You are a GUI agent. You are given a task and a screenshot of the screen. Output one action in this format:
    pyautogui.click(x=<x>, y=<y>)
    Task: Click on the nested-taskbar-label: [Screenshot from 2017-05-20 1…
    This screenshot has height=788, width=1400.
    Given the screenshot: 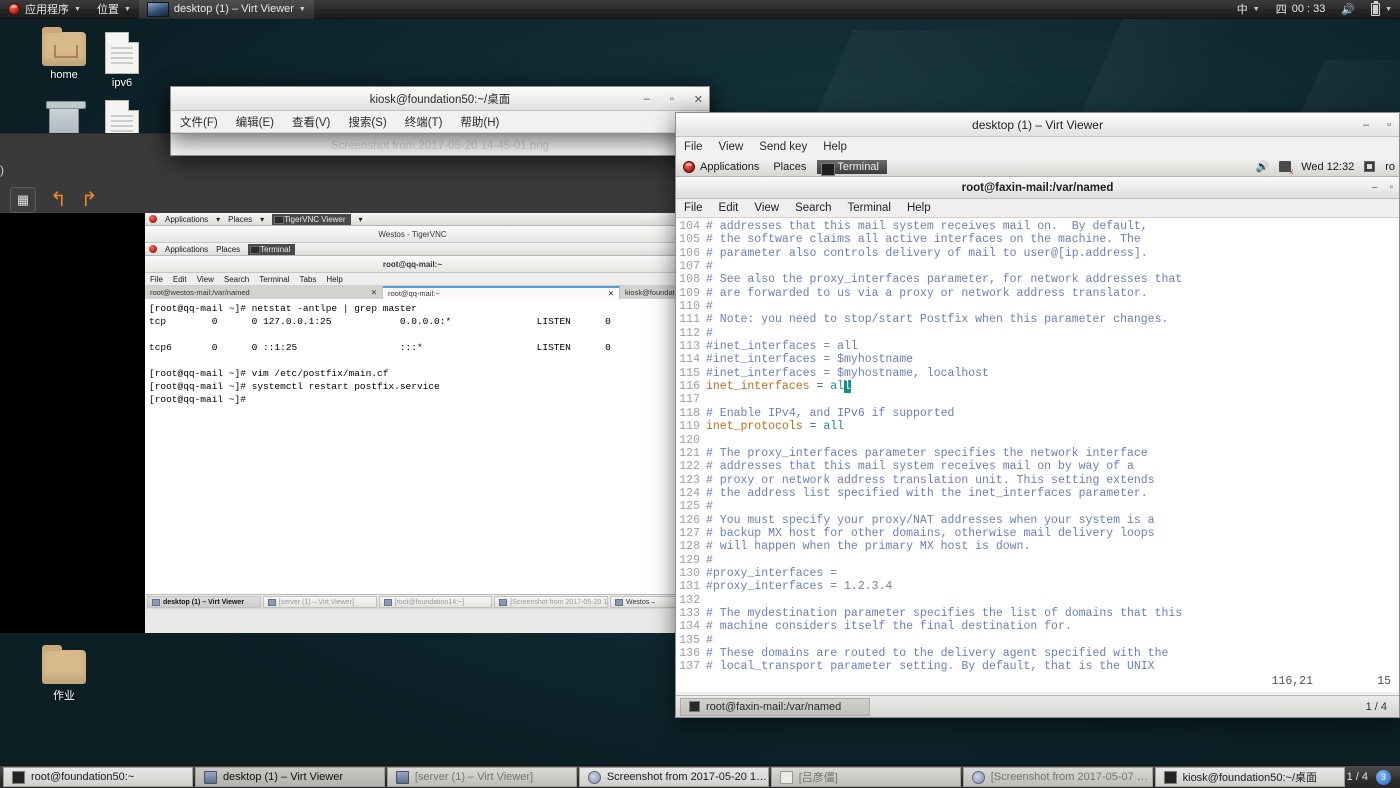 What is the action you would take?
    pyautogui.click(x=559, y=602)
    